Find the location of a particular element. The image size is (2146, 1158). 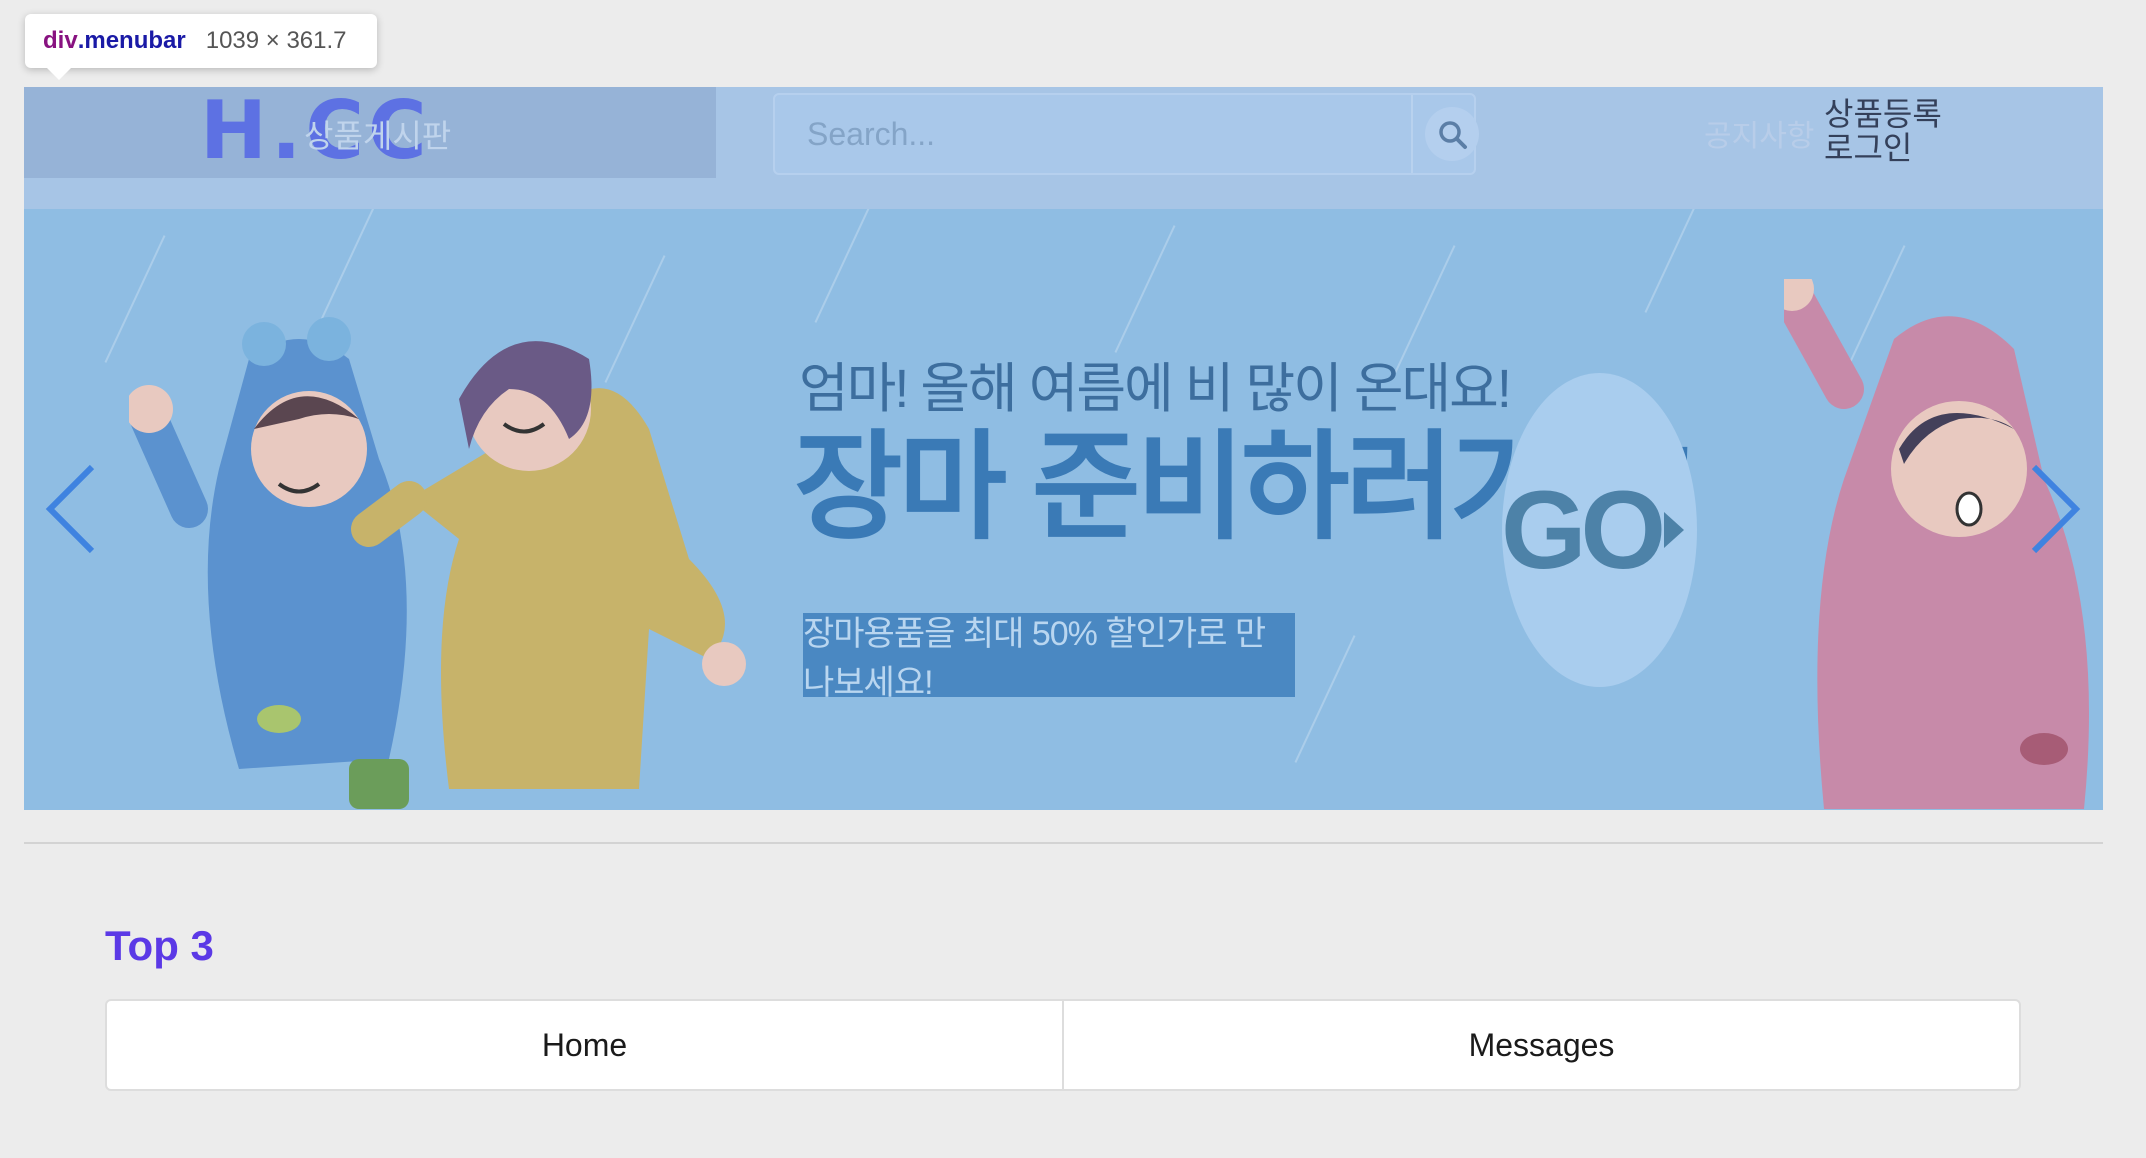

notice-link: 공지사항 is located at coordinates (1759, 133).